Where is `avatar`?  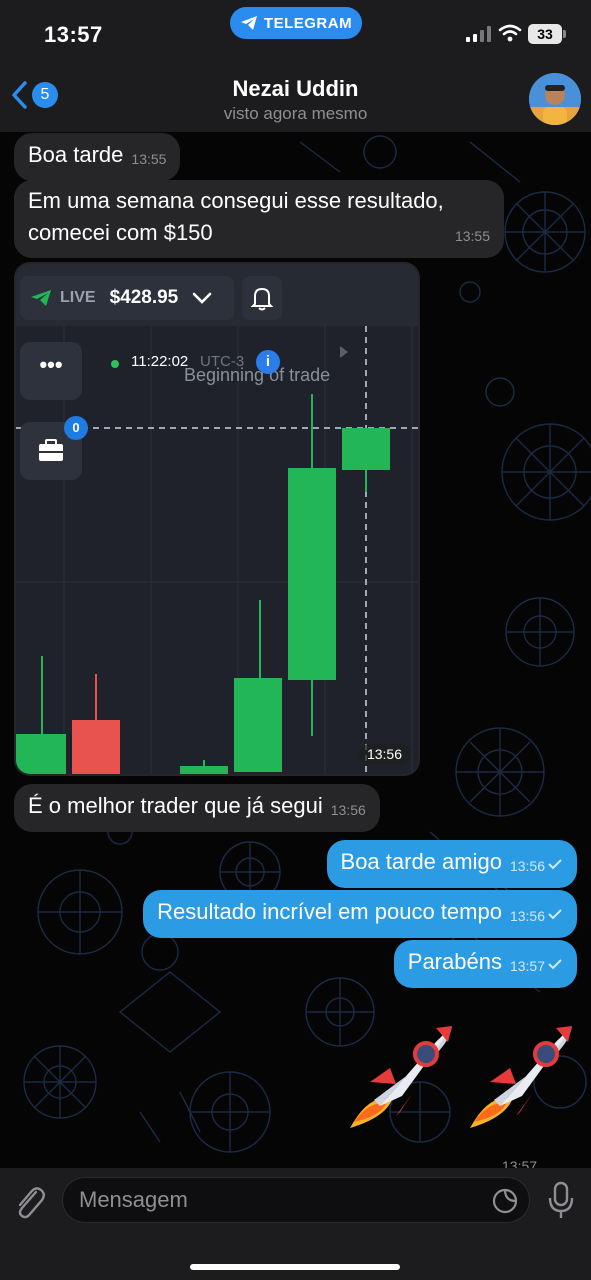
avatar is located at coordinates (555, 99).